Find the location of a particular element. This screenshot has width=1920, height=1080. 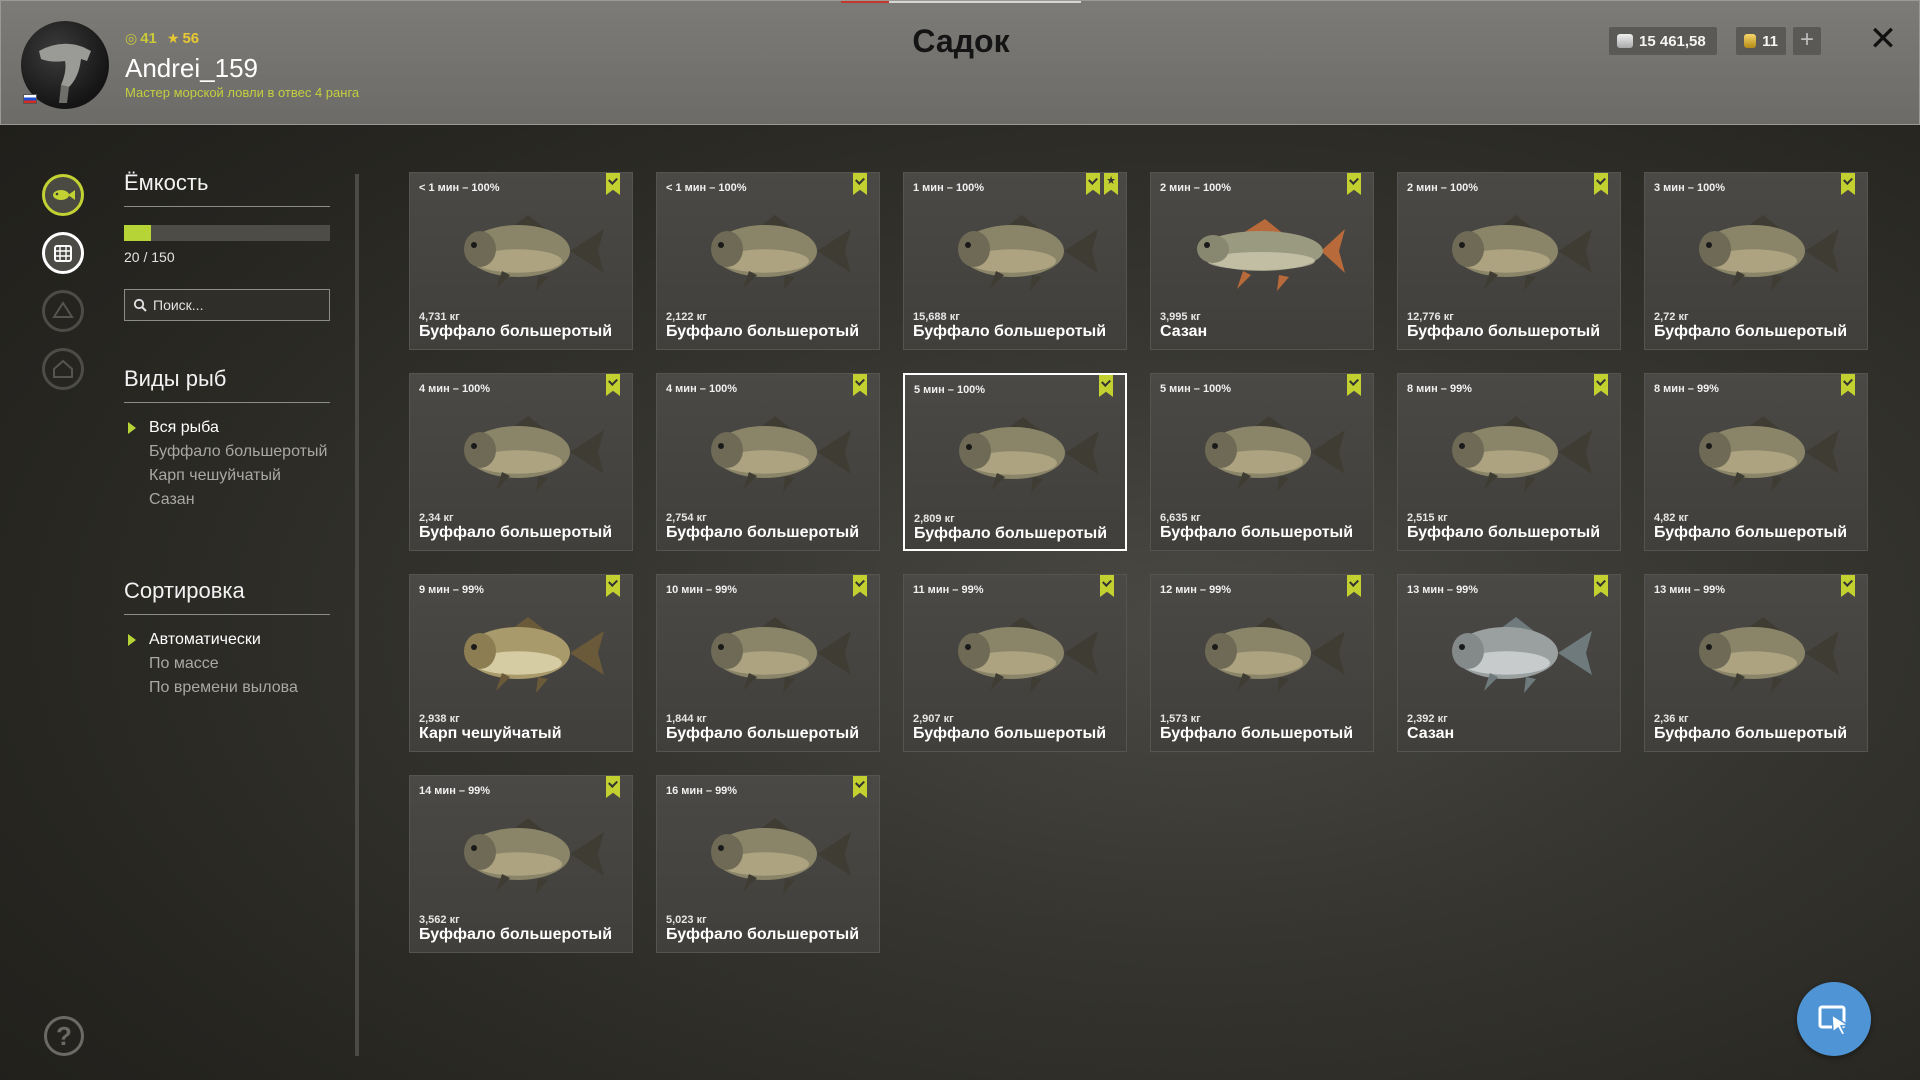

fish-weight: 15,688 кг is located at coordinates (936, 317).